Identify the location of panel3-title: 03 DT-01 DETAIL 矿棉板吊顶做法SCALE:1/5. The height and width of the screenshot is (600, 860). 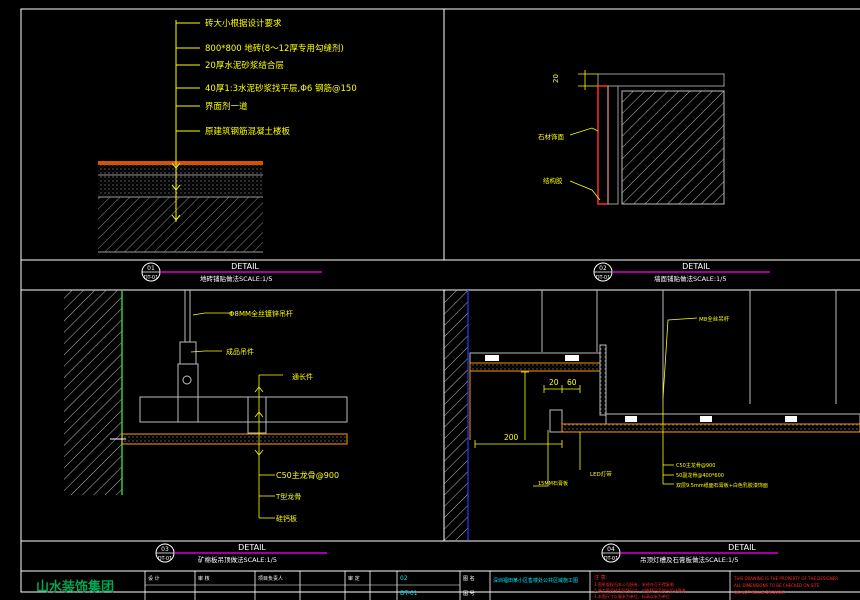
(241, 553).